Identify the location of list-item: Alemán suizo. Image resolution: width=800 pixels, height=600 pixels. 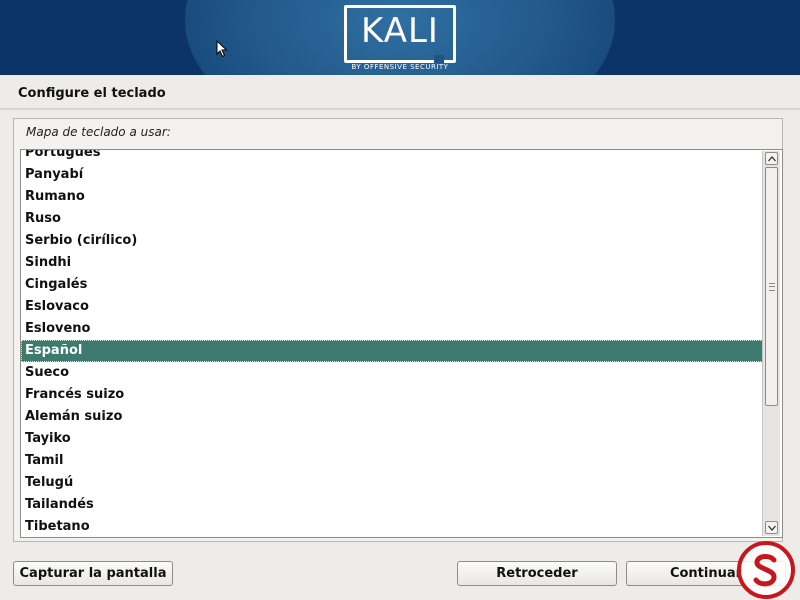
(392, 417).